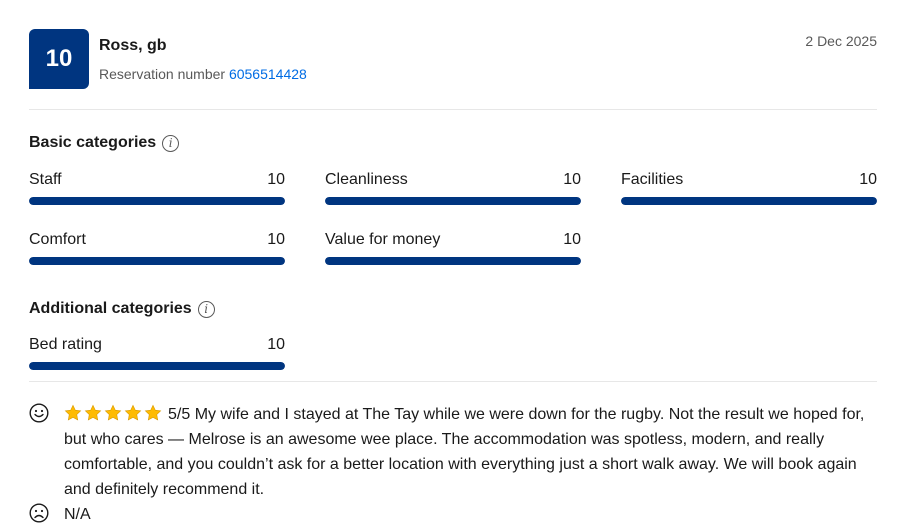 Image resolution: width=906 pixels, height=532 pixels. Describe the element at coordinates (59, 59) in the screenshot. I see `score-badge: 10` at that location.